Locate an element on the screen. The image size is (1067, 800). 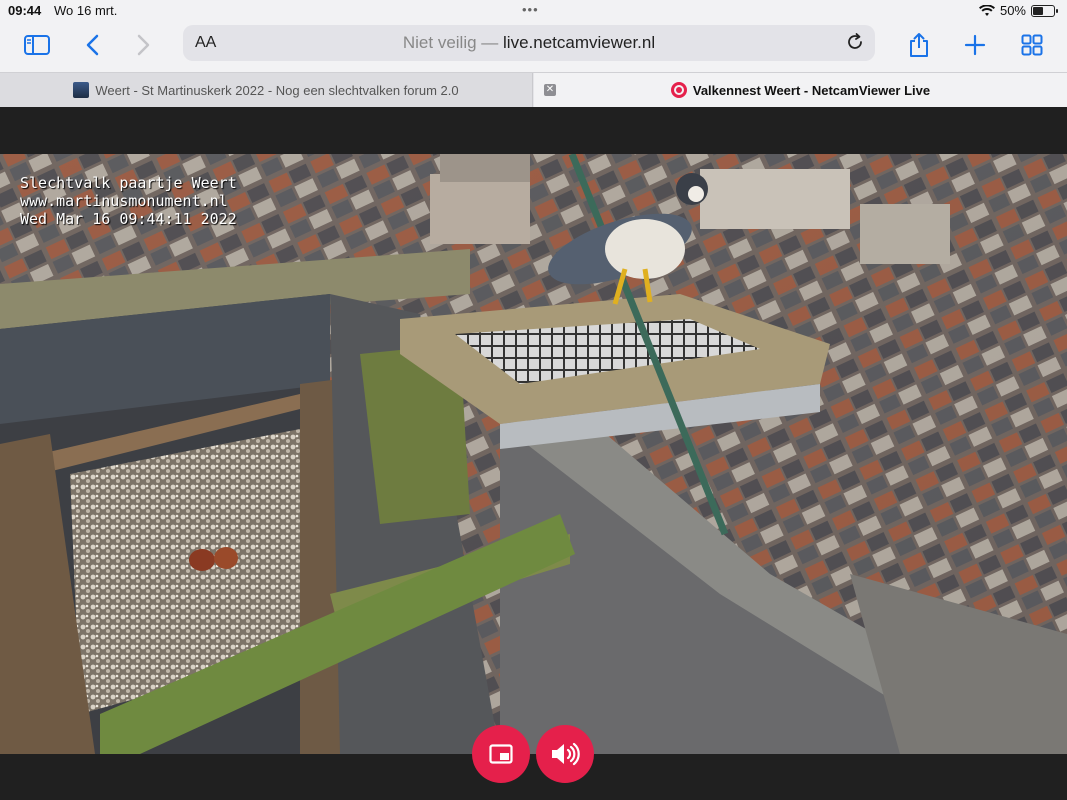
back-icon is located at coordinates (92, 45).